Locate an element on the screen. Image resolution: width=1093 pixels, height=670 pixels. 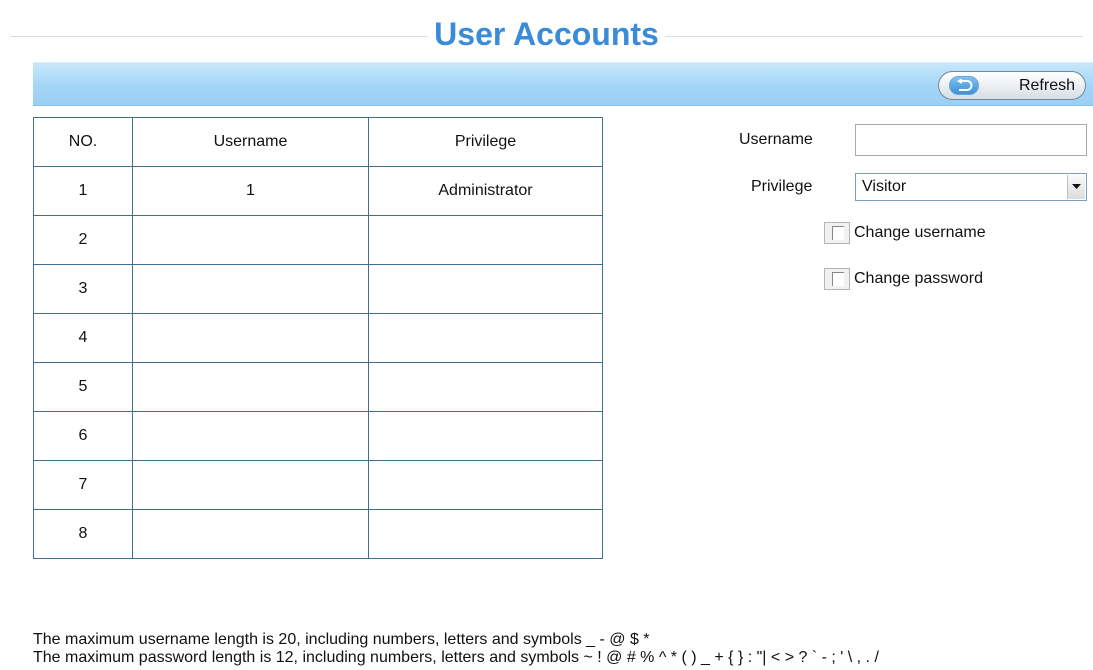
refresh-label: Refresh is located at coordinates (1046, 85).